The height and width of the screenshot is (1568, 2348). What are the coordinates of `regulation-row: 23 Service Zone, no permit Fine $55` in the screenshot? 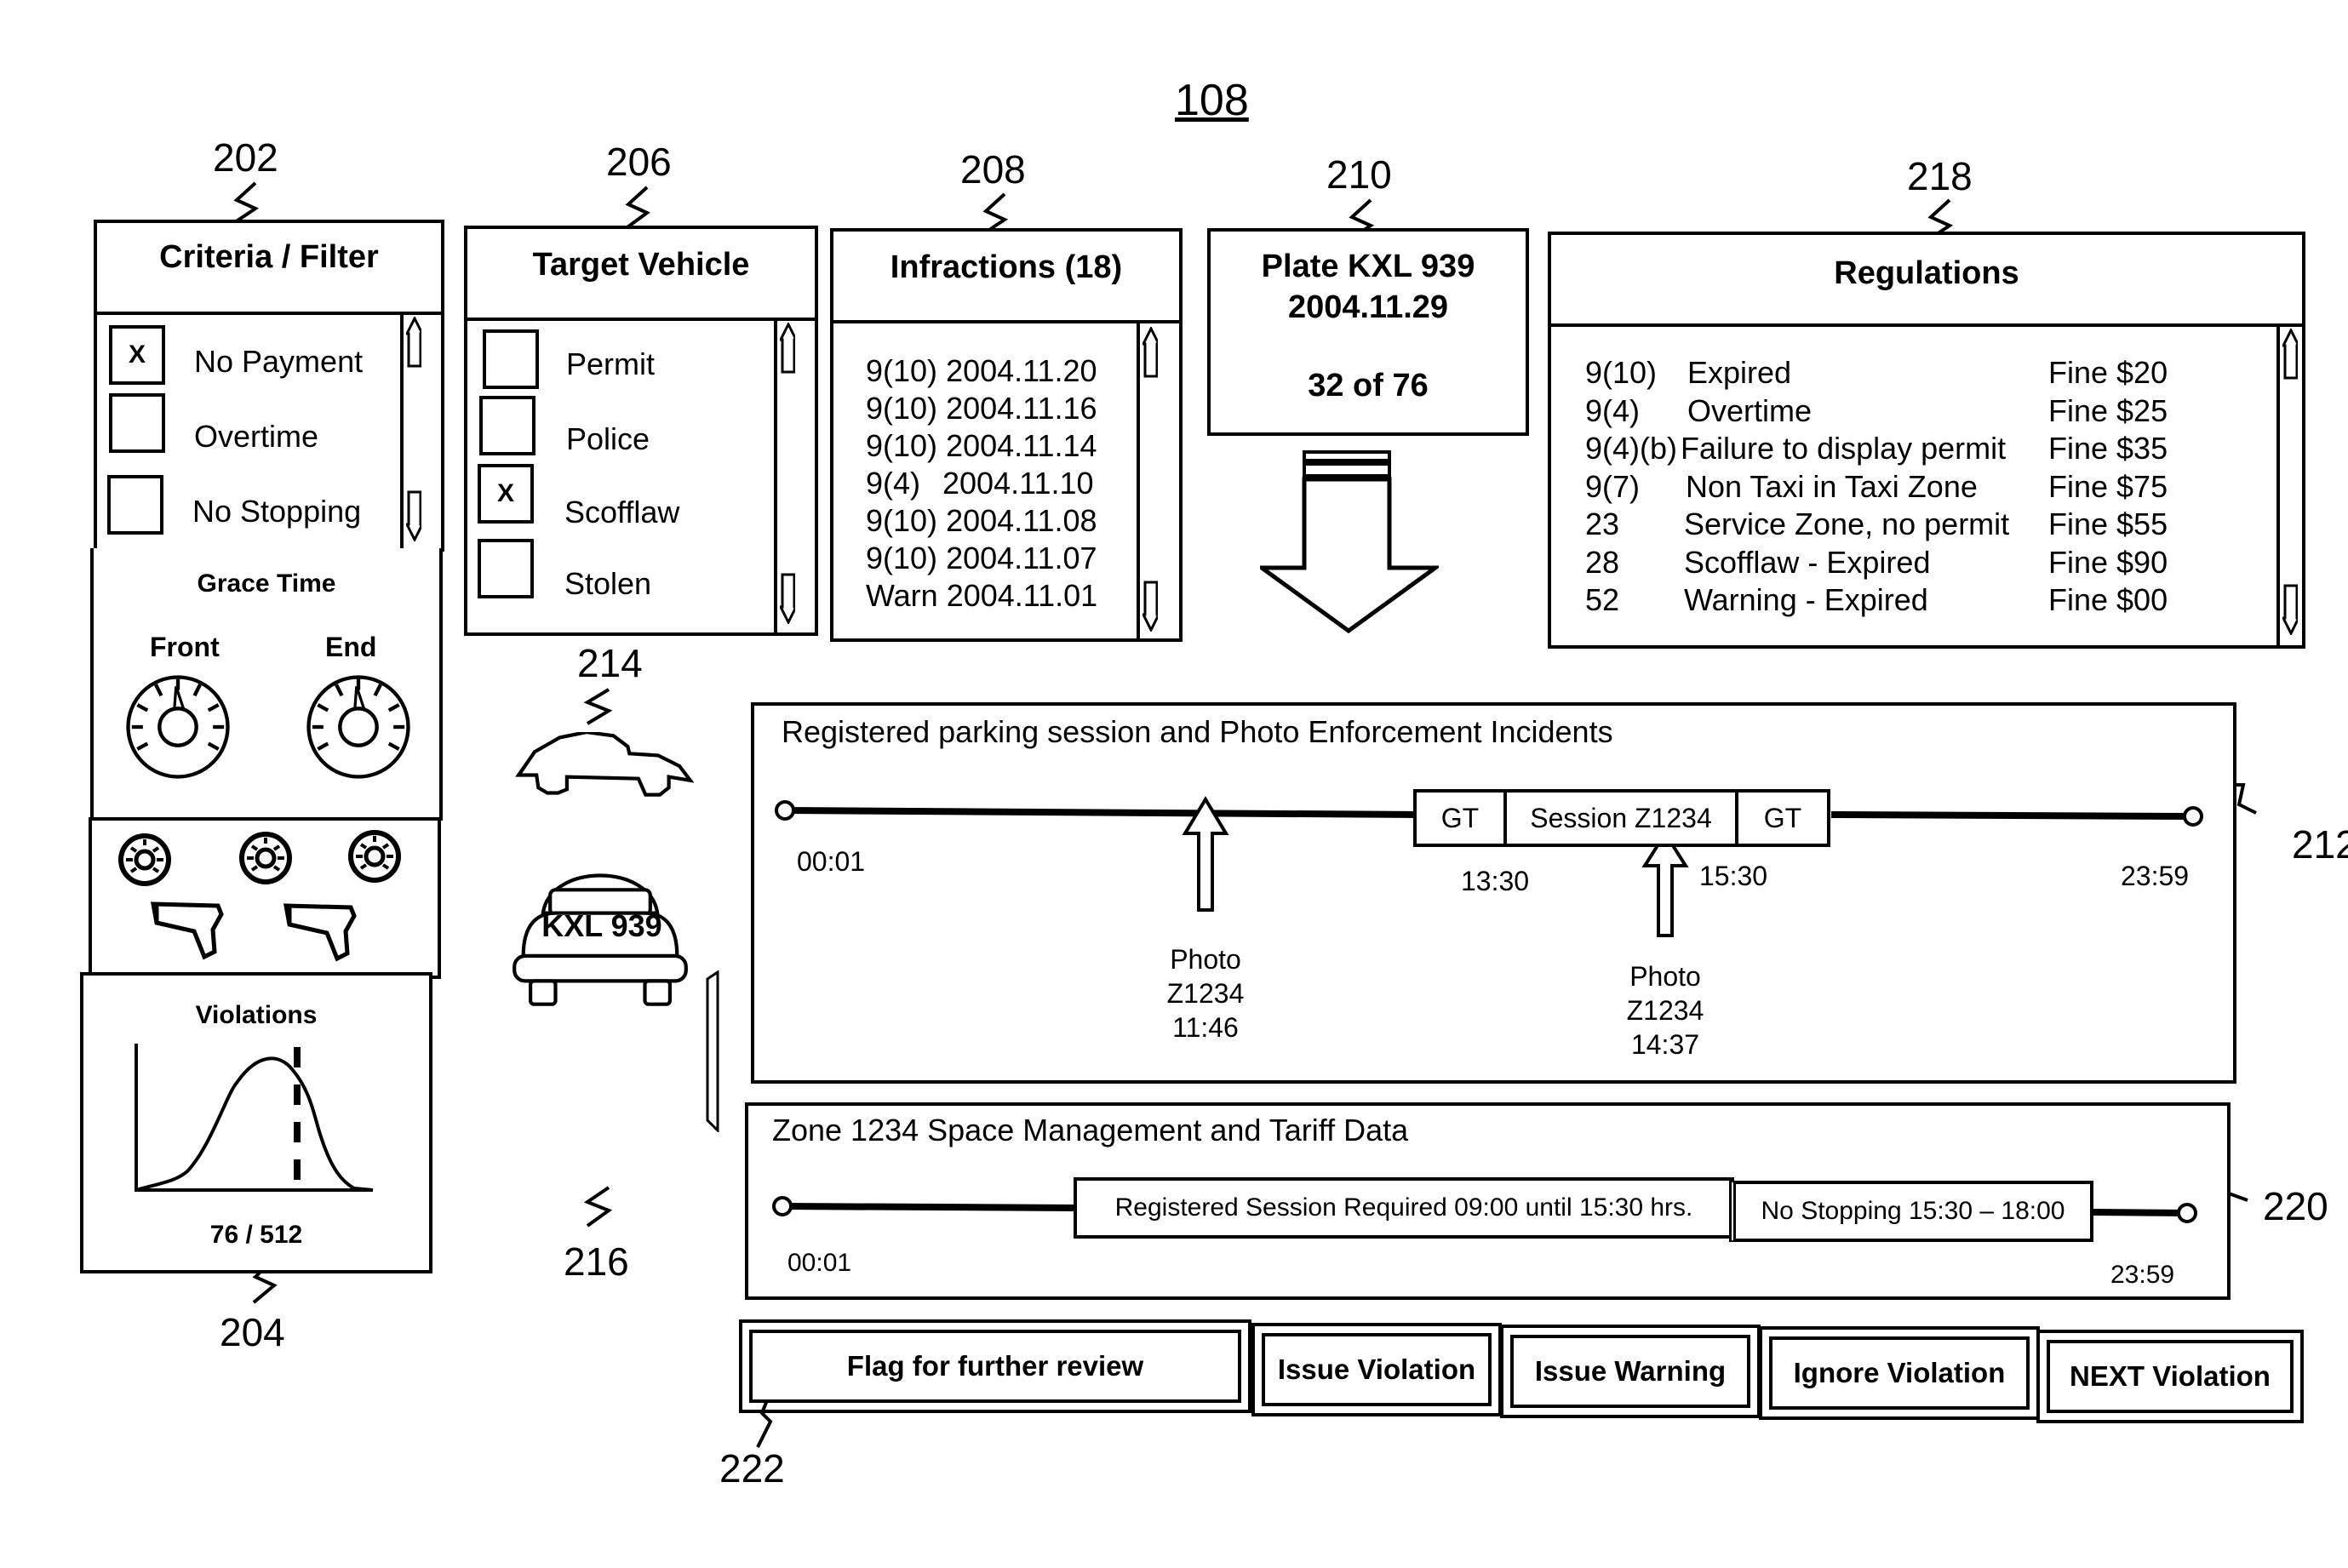 It's located at (1917, 525).